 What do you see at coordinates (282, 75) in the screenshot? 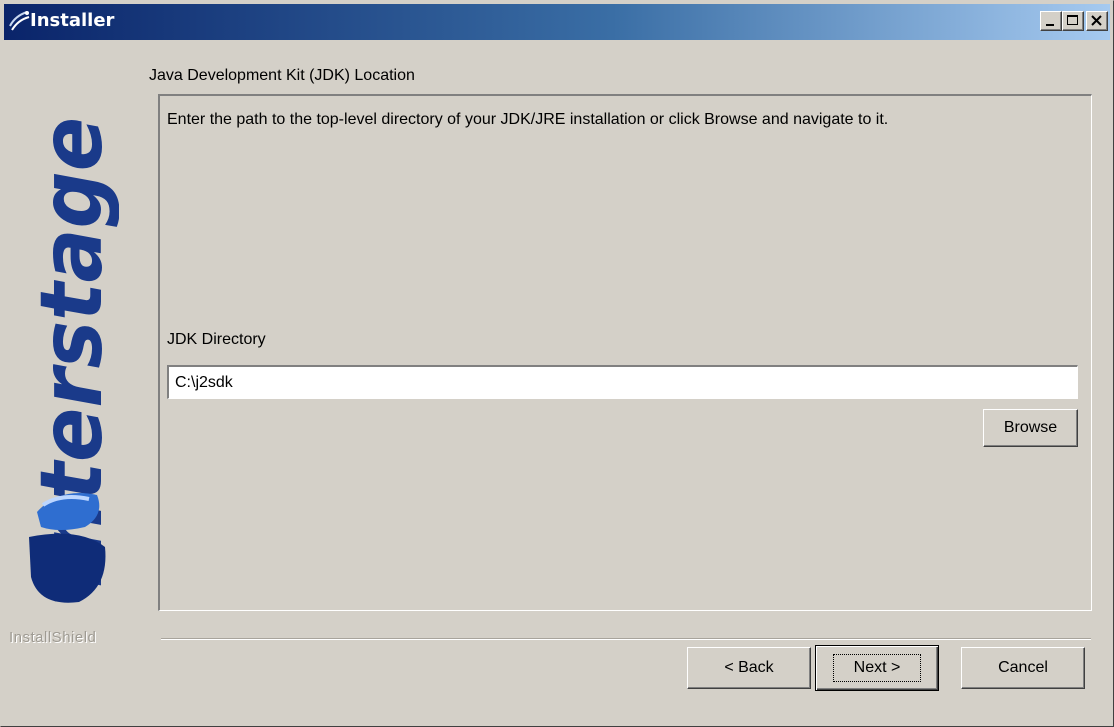
I see `page-title: Java Development Kit (JDK) Location` at bounding box center [282, 75].